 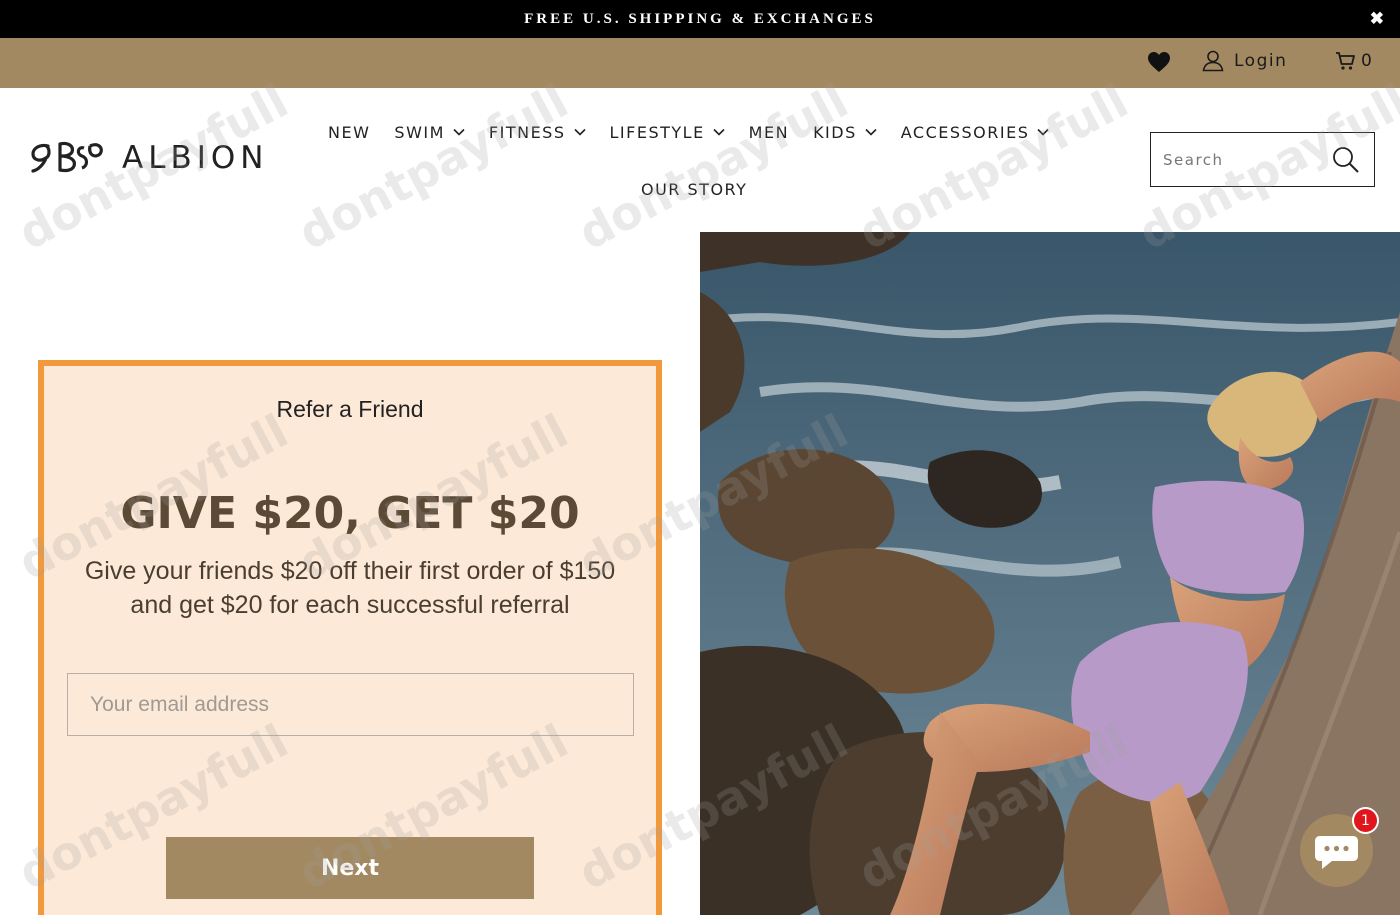 I want to click on nav-item-label: FITNESS, so click(x=527, y=132).